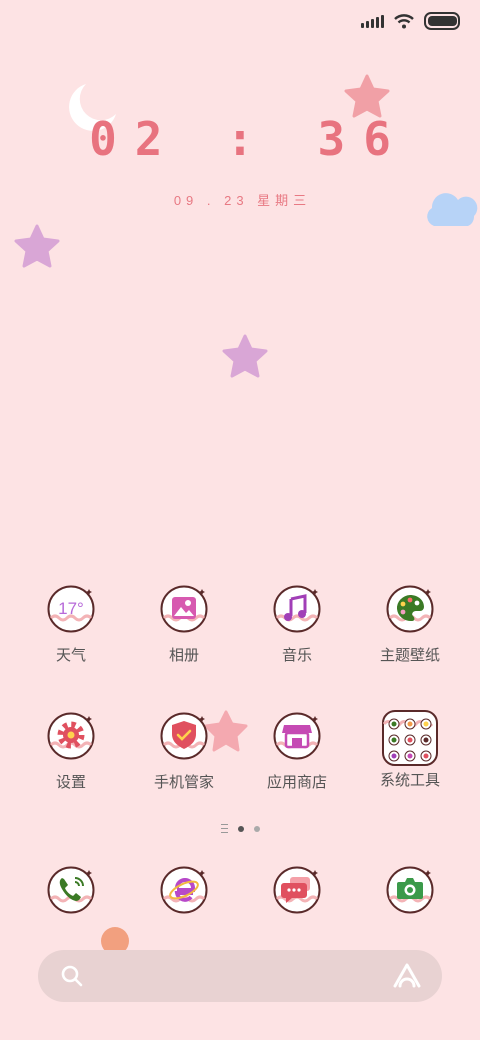  I want to click on app-system-tools-folder: 系统工具, so click(410, 750).